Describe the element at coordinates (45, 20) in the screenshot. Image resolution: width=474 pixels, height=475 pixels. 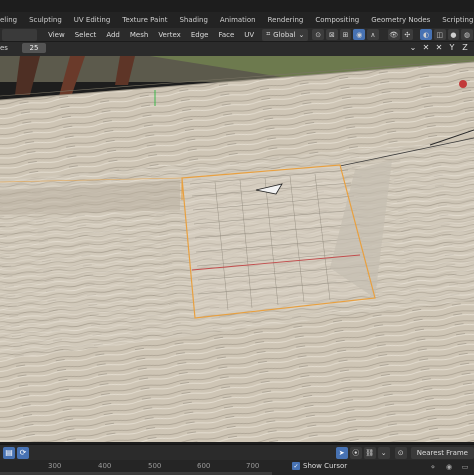
I see `tab-sculpting: Sculpting` at that location.